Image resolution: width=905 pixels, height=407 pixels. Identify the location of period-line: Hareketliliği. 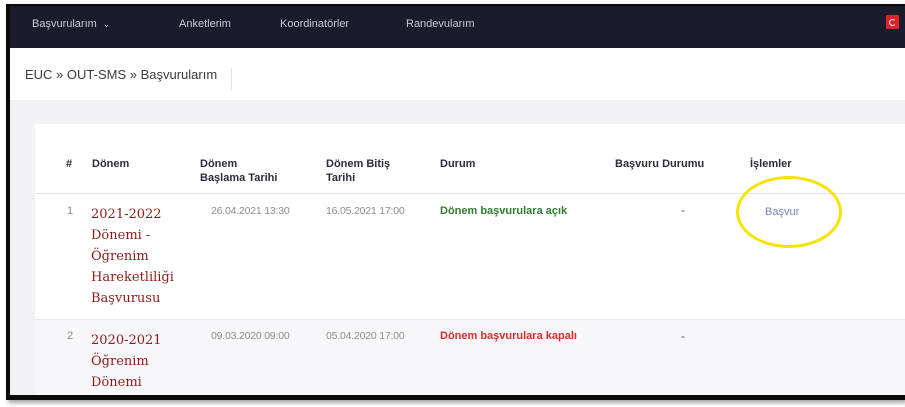
(132, 277).